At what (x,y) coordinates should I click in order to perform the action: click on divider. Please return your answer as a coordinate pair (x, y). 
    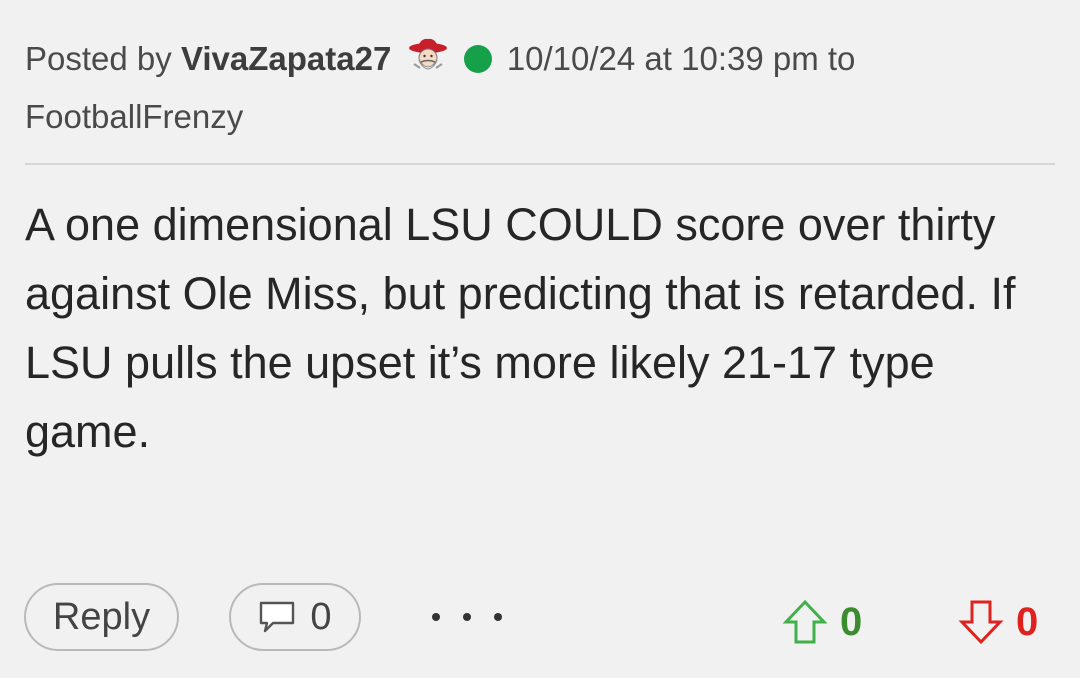
    Looking at the image, I should click on (540, 164).